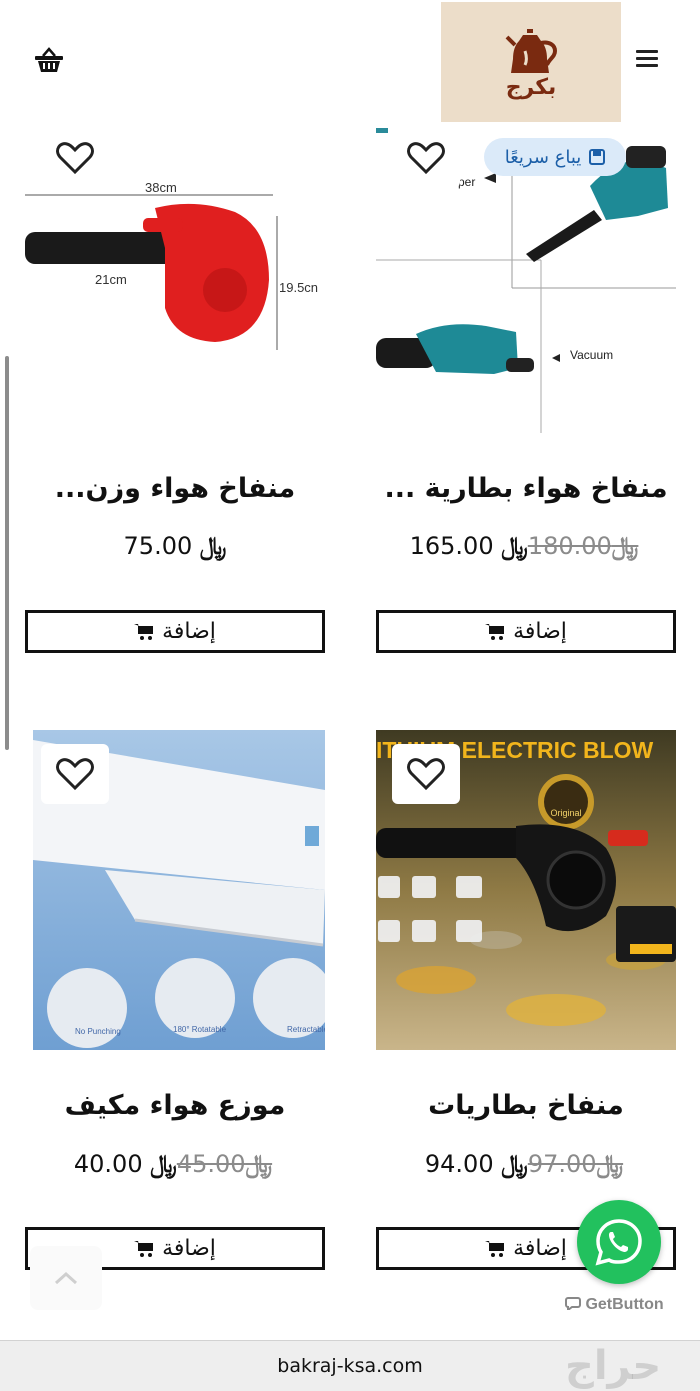 The width and height of the screenshot is (700, 1391). What do you see at coordinates (647, 51) in the screenshot?
I see `hamburger-icon` at bounding box center [647, 51].